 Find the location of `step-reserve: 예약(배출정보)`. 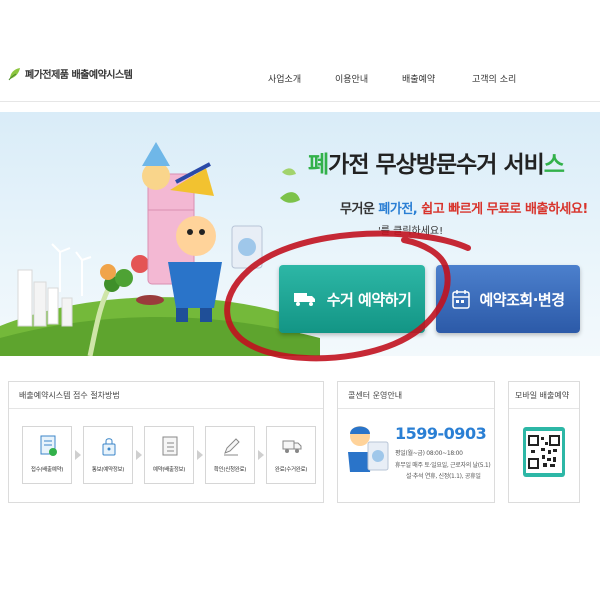

step-reserve: 예약(배출정보) is located at coordinates (169, 455).